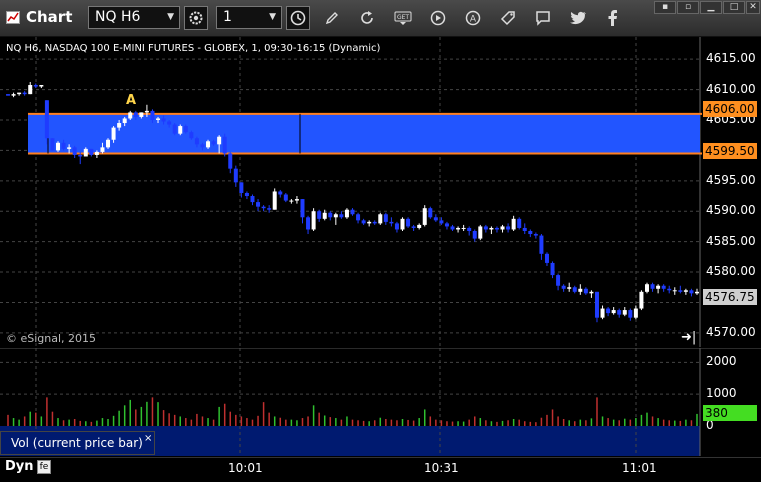  I want to click on pin-button: ▪, so click(665, 7).